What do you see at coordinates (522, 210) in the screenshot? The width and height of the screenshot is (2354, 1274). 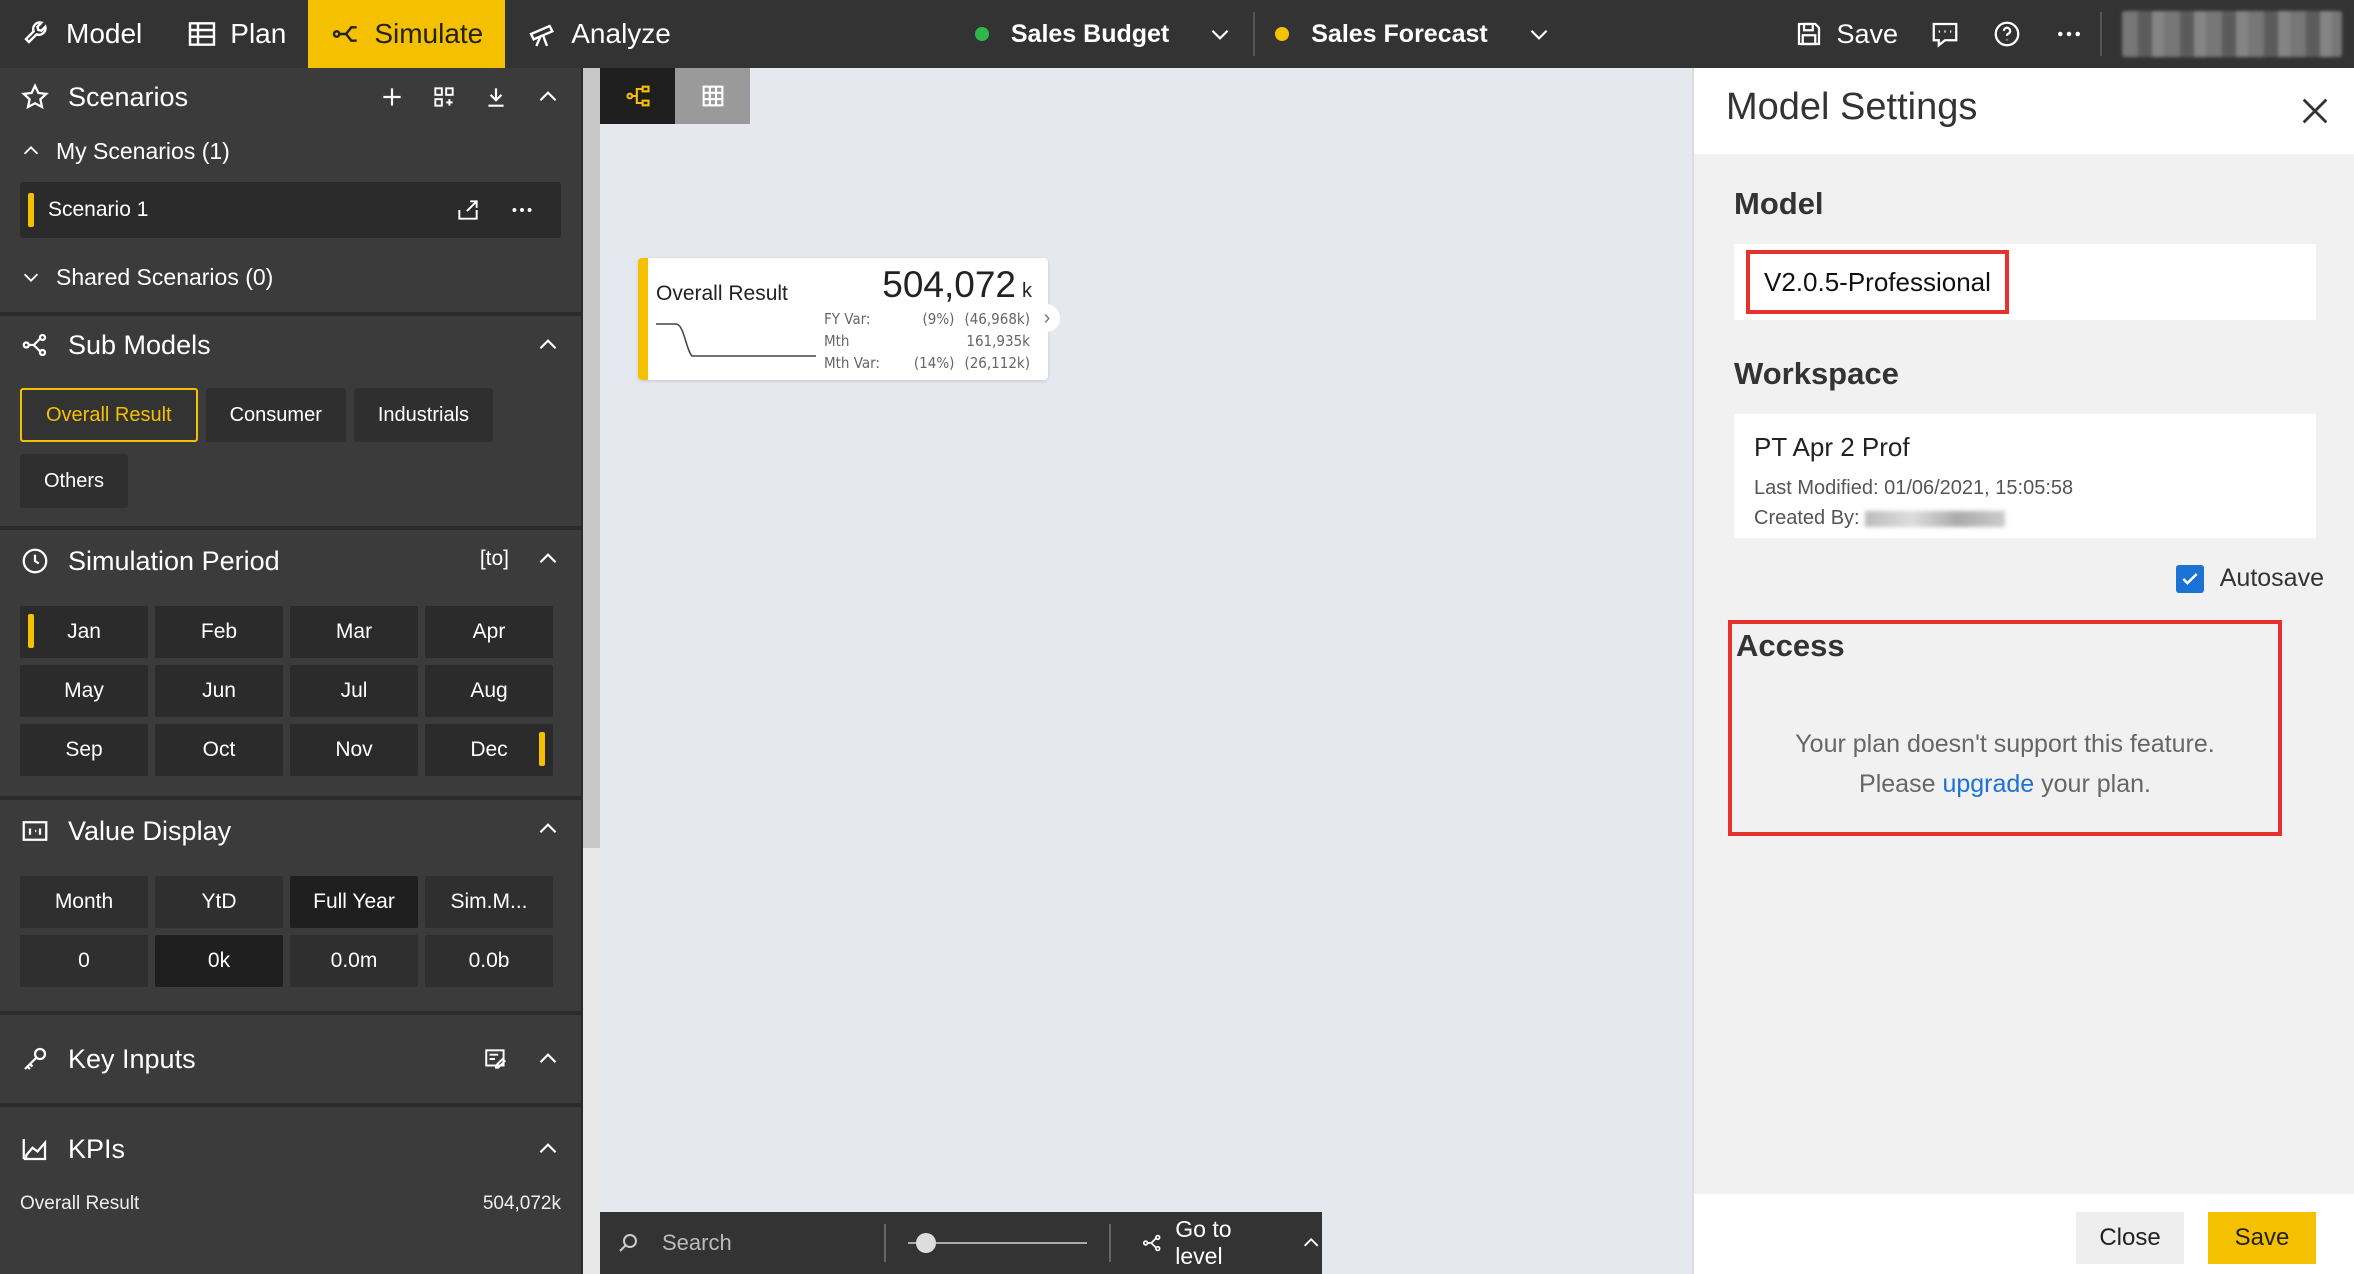 I see `ellipsis-icon` at bounding box center [522, 210].